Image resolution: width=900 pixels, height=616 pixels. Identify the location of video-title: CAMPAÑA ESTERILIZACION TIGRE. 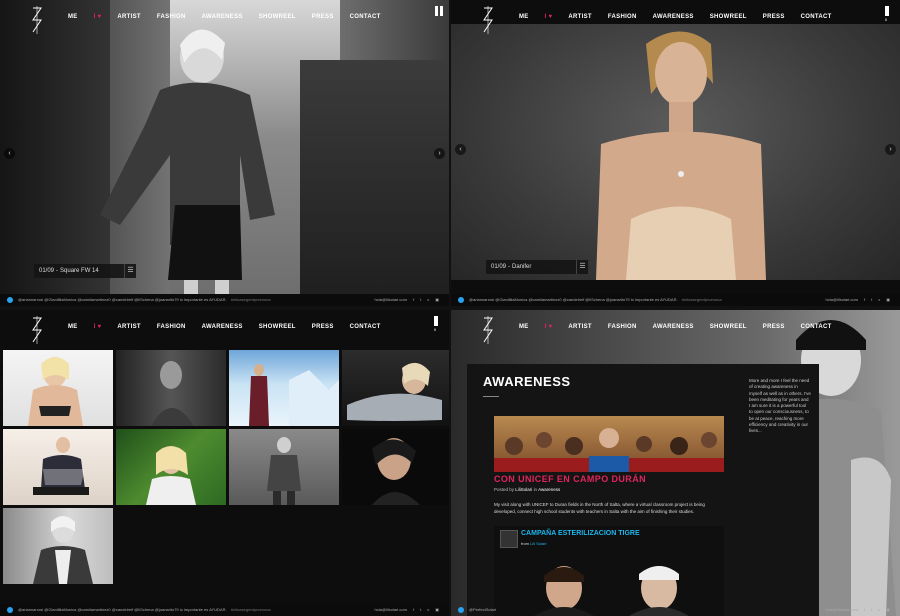
(580, 533).